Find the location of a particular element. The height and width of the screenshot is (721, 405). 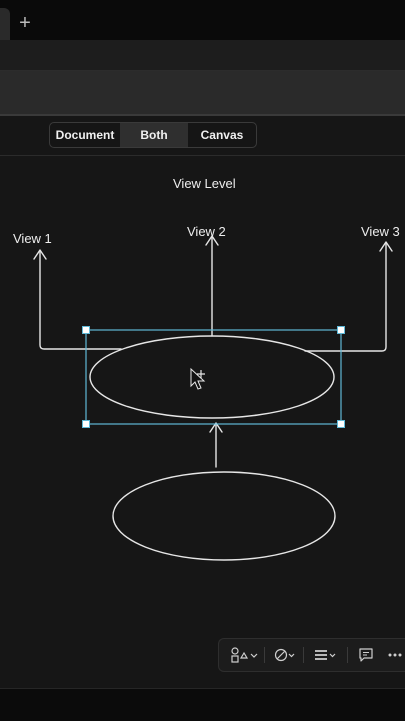

view-mode-canvas: Canvas is located at coordinates (222, 135).